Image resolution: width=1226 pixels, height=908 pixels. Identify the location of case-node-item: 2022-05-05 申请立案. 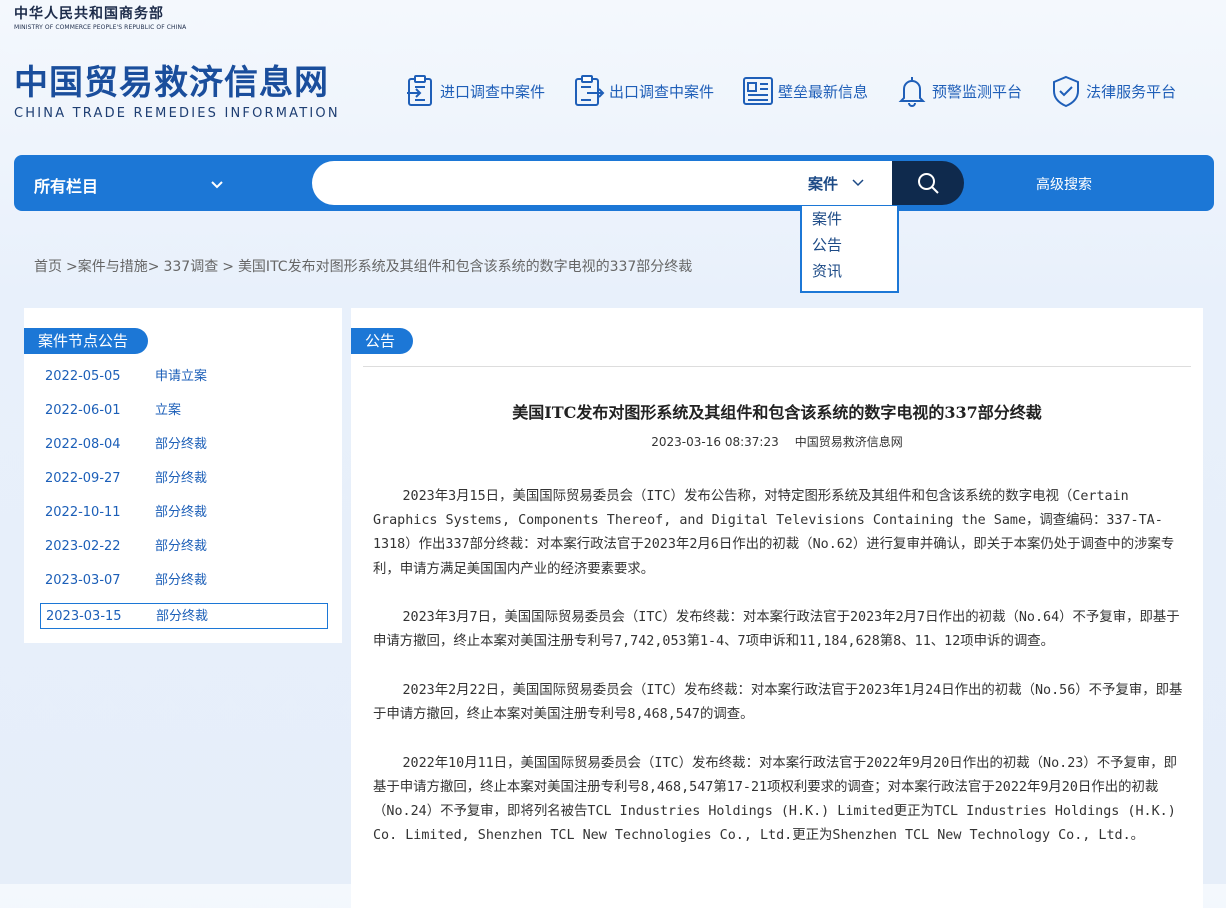
(184, 377).